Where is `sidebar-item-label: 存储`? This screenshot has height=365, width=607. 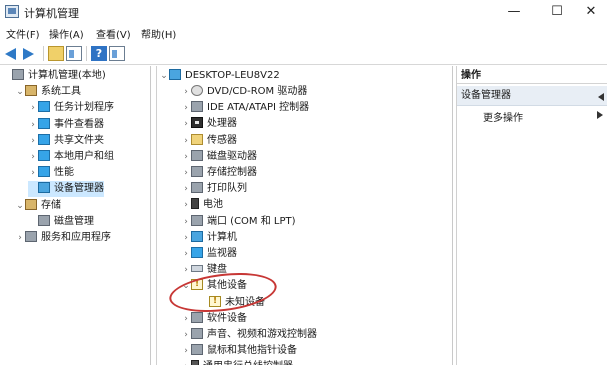
sidebar-item-label: 存储 is located at coordinates (51, 205).